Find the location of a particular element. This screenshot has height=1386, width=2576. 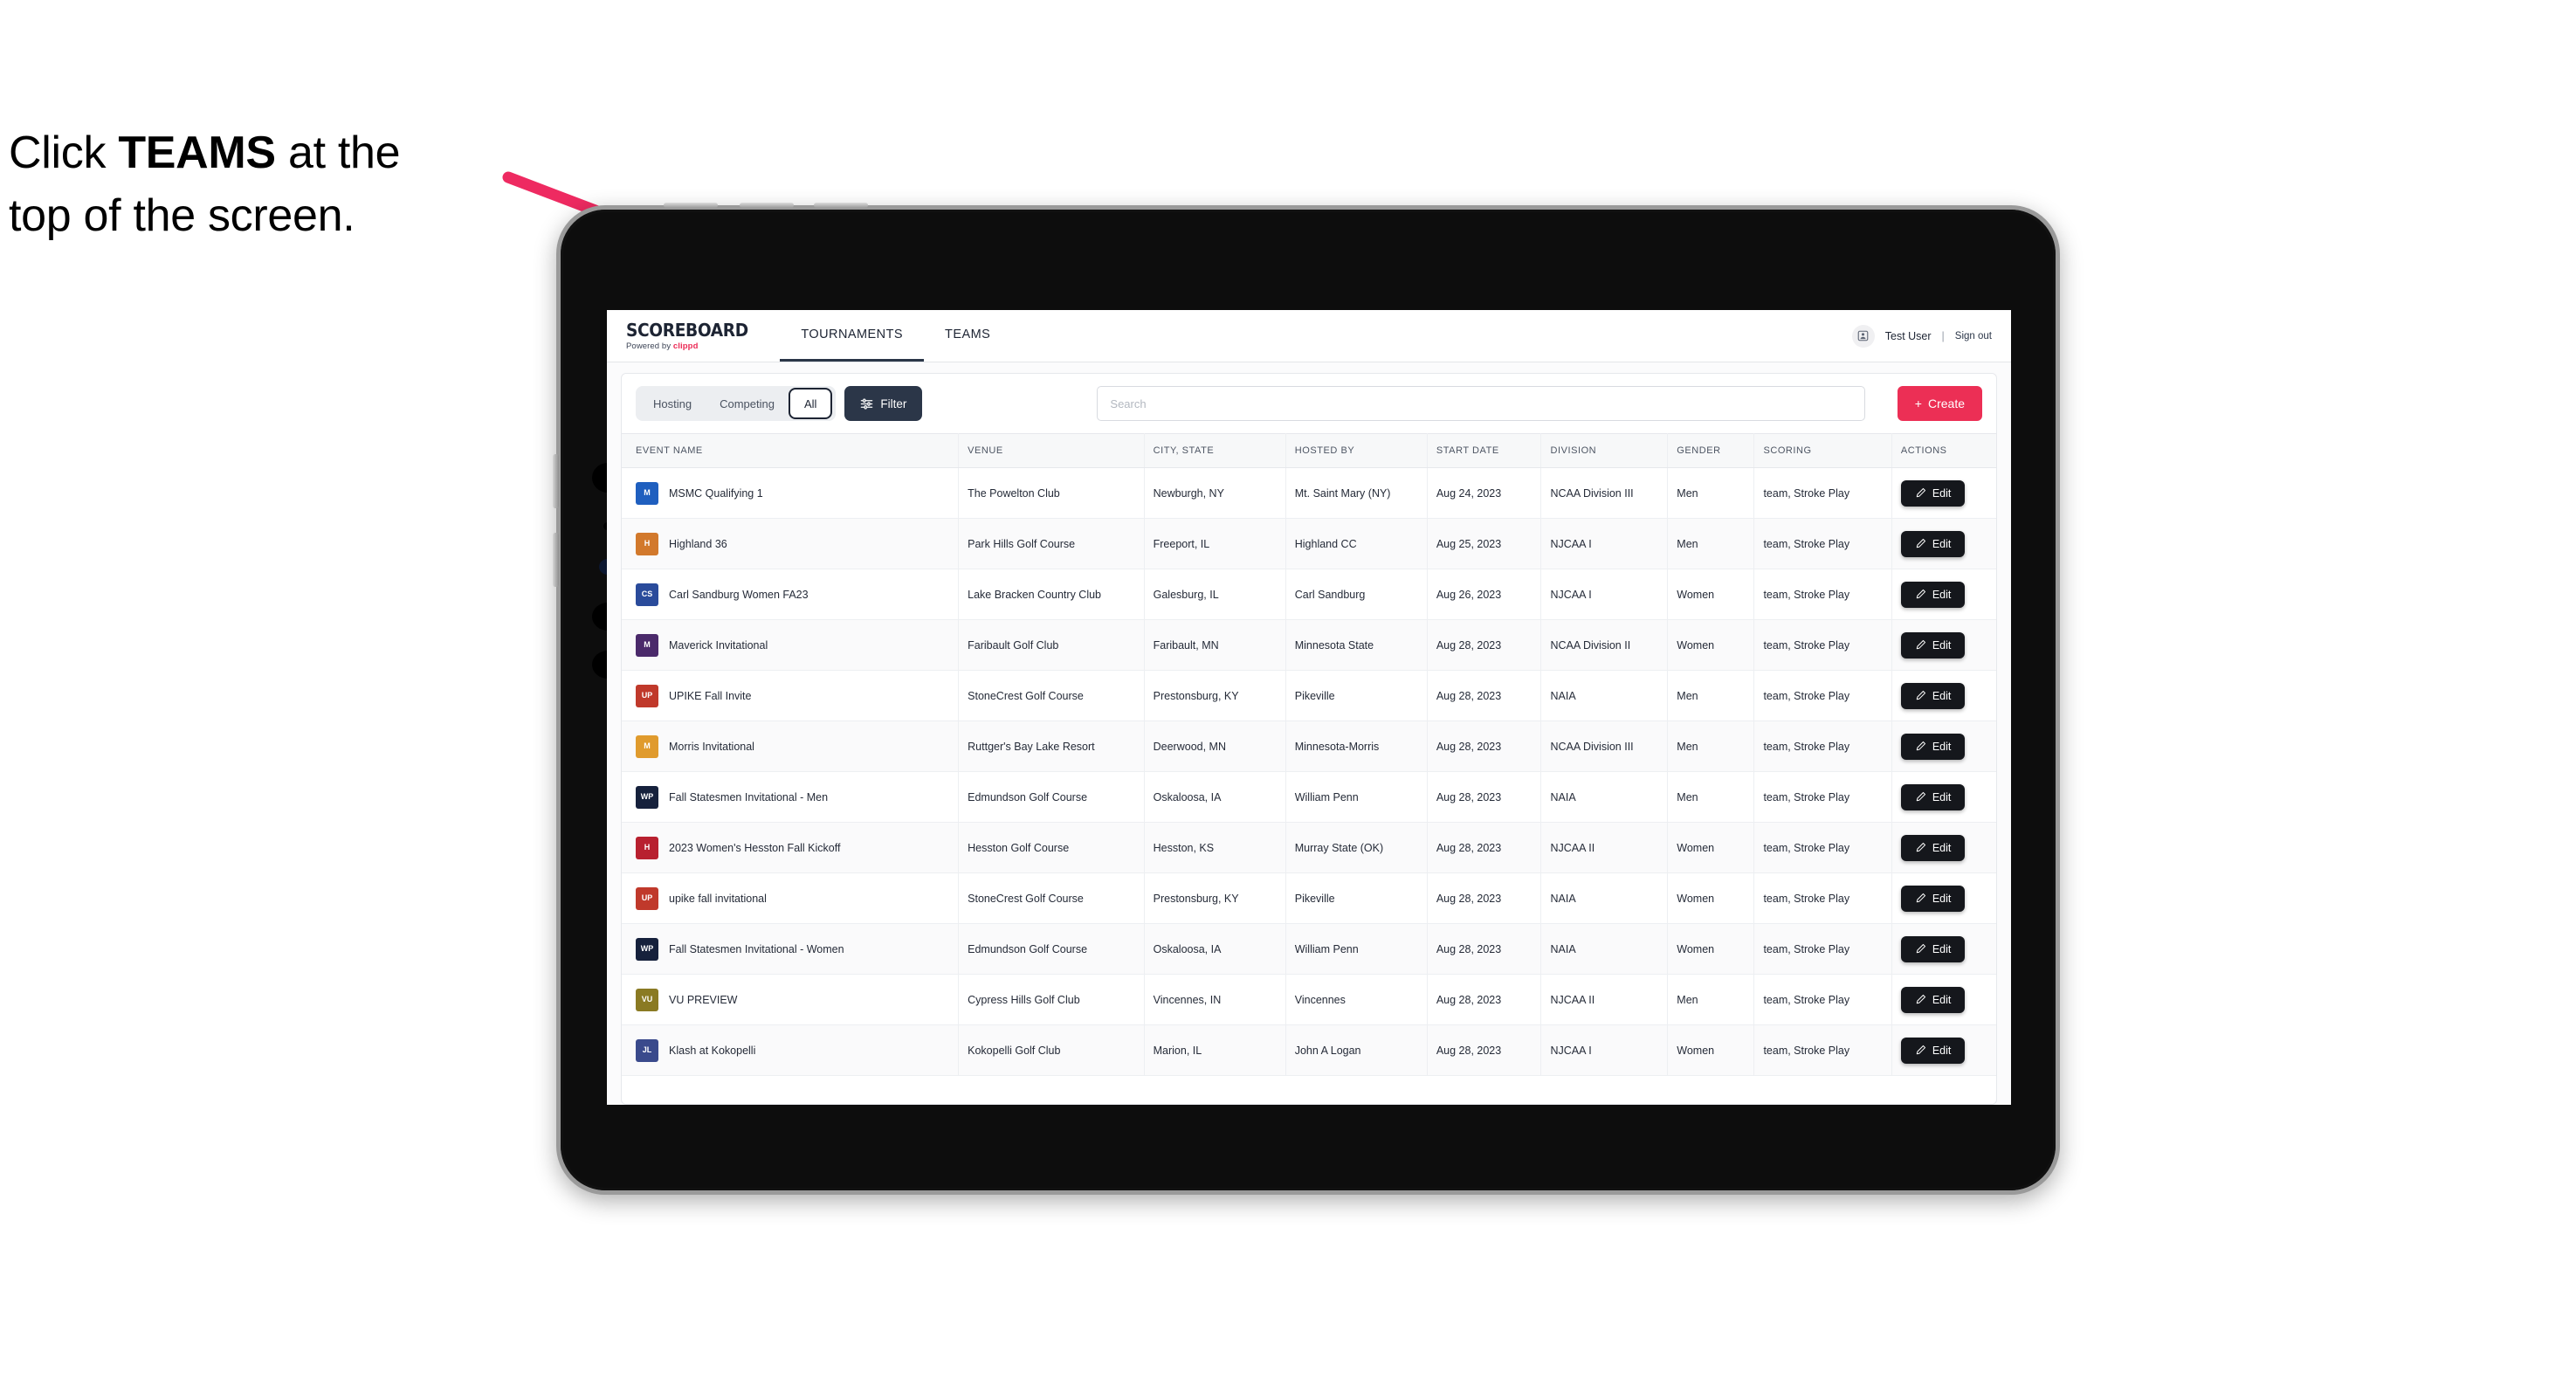

cell-city: Galesburg, IL is located at coordinates (1215, 594).